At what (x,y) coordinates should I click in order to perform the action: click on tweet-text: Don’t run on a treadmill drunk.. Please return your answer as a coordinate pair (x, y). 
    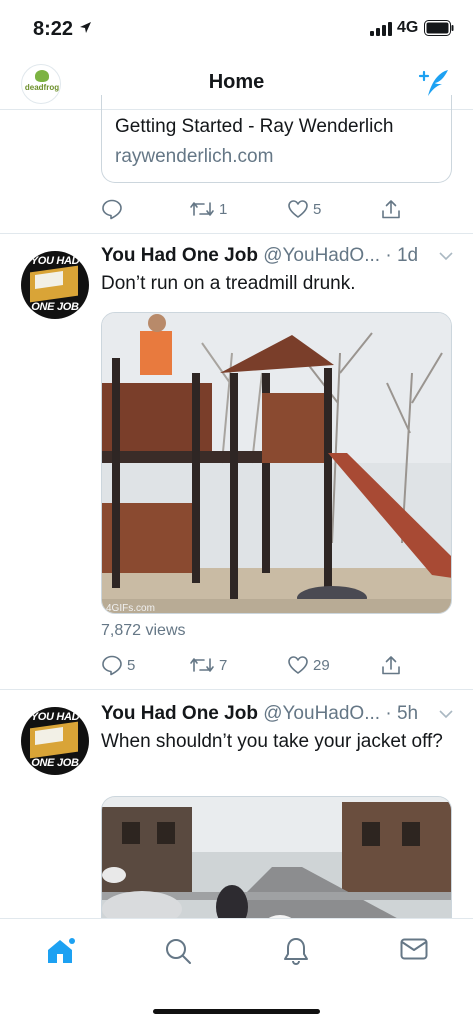
    Looking at the image, I should click on (228, 283).